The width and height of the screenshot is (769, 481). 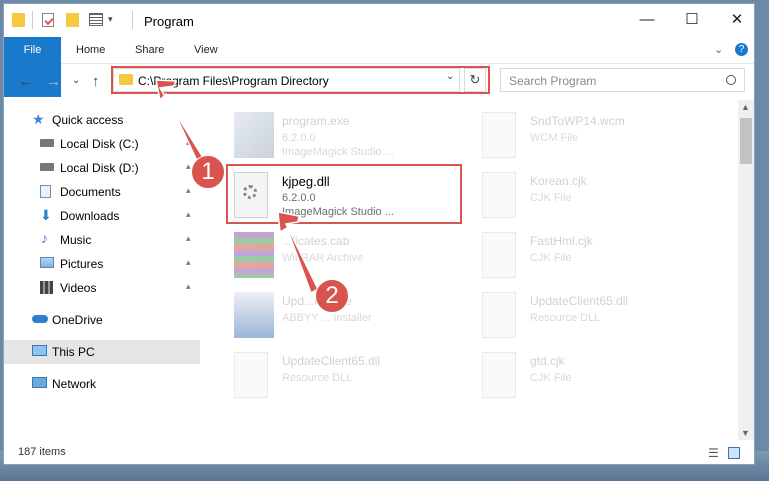 What do you see at coordinates (208, 172) in the screenshot?
I see `callout-one: 1` at bounding box center [208, 172].